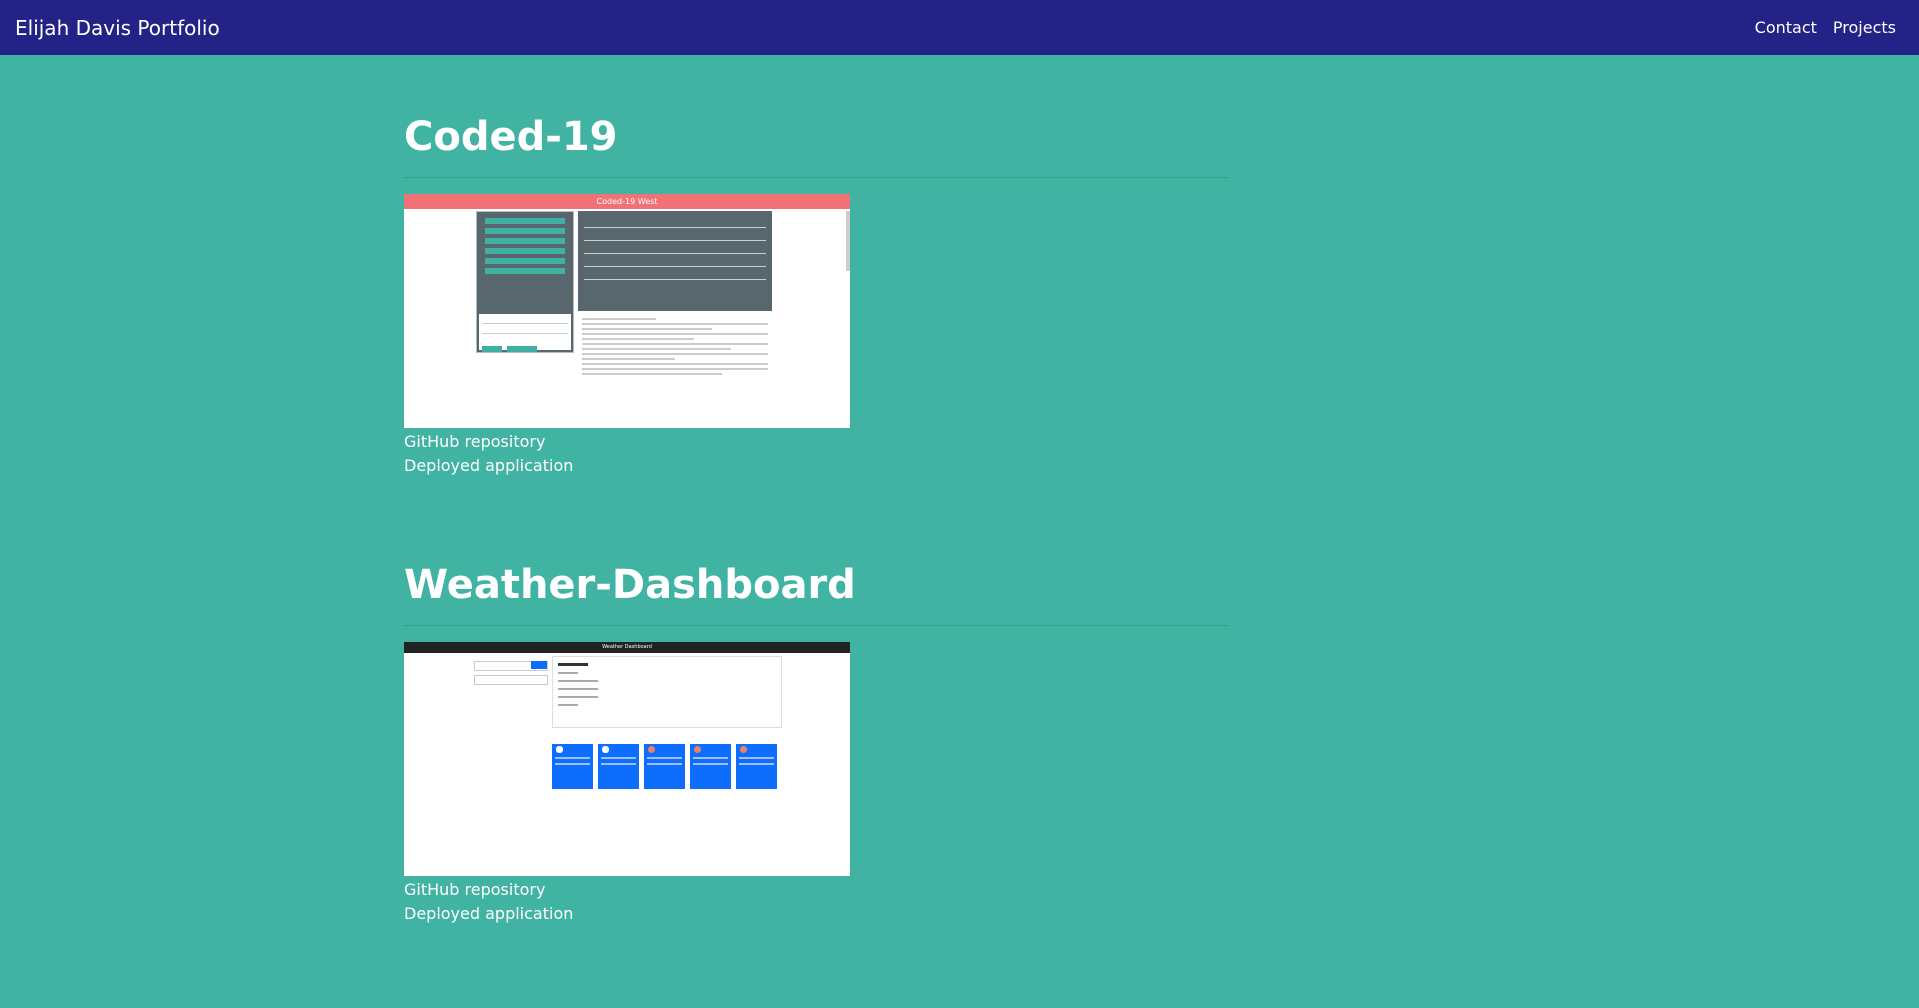  Describe the element at coordinates (675, 346) in the screenshot. I see `screenshot-news-text` at that location.